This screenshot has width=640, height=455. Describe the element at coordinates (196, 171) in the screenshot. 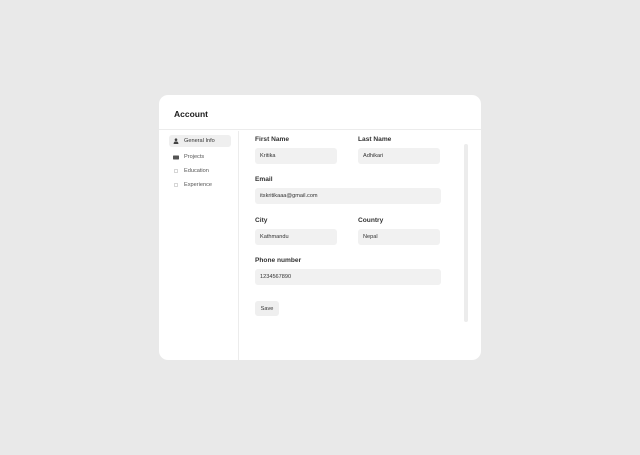

I see `sidebar-item-label: Education` at that location.